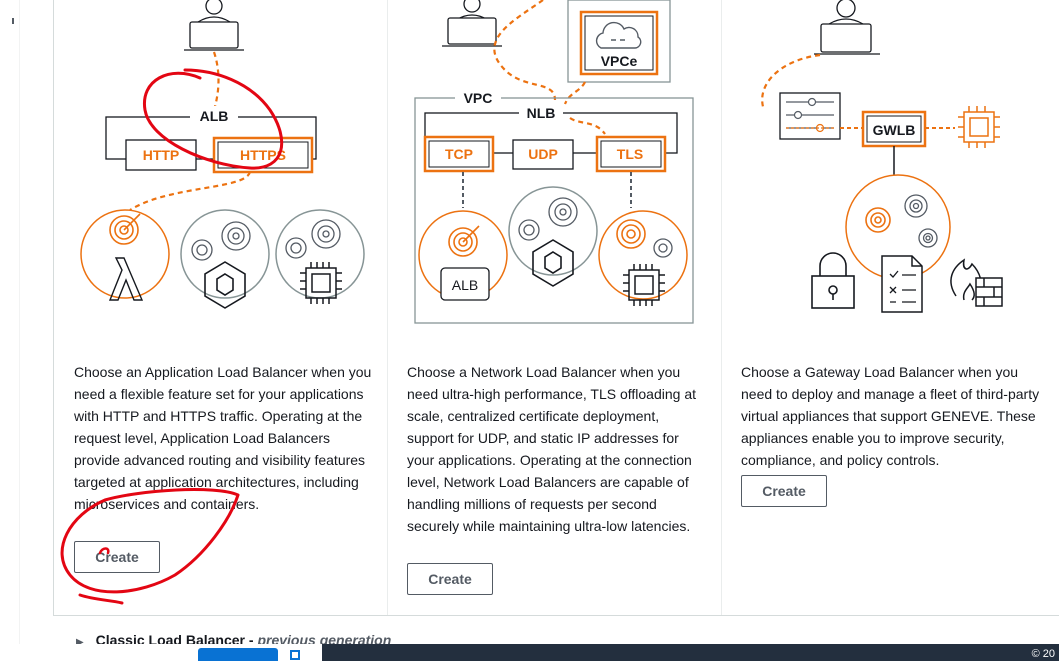  What do you see at coordinates (459, 154) in the screenshot?
I see `nlb-tcp-label: TCP` at bounding box center [459, 154].